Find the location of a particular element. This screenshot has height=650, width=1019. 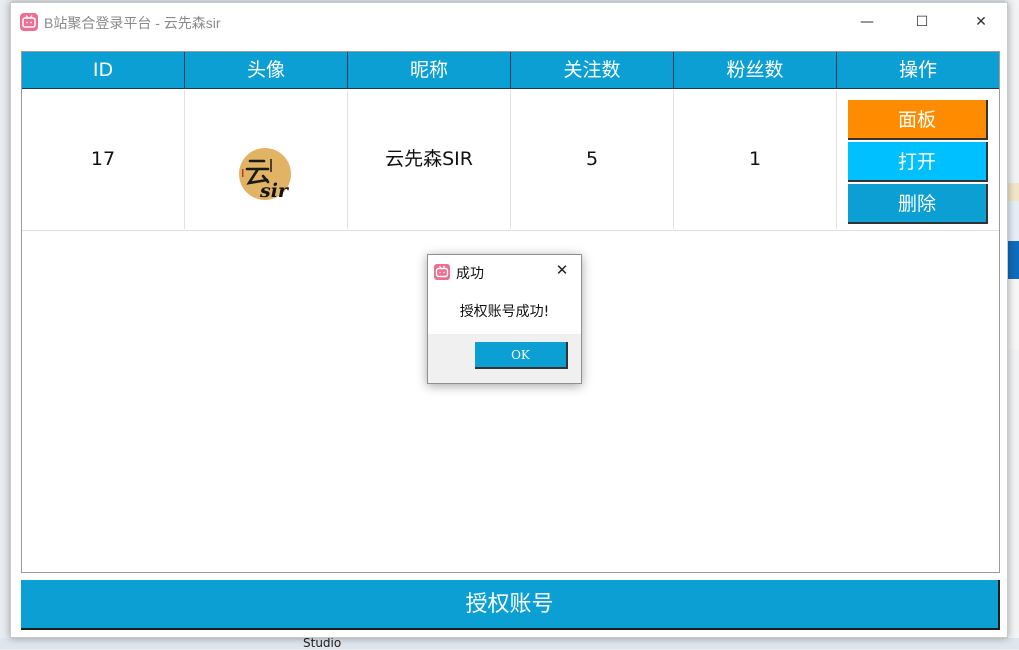

delete-button: 删除 is located at coordinates (918, 204).